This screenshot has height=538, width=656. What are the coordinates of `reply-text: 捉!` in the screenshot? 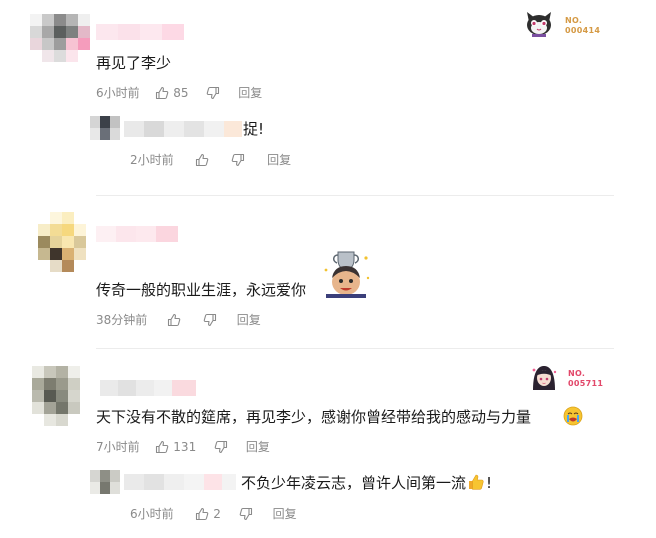 It's located at (254, 129).